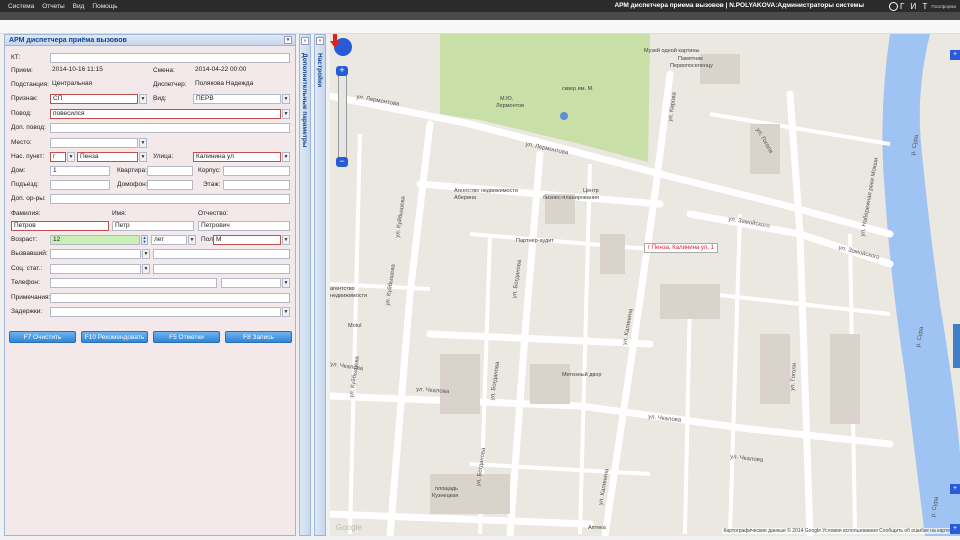 This screenshot has width=960, height=540. What do you see at coordinates (169, 240) in the screenshot?
I see `age-unit-select: лет` at bounding box center [169, 240].